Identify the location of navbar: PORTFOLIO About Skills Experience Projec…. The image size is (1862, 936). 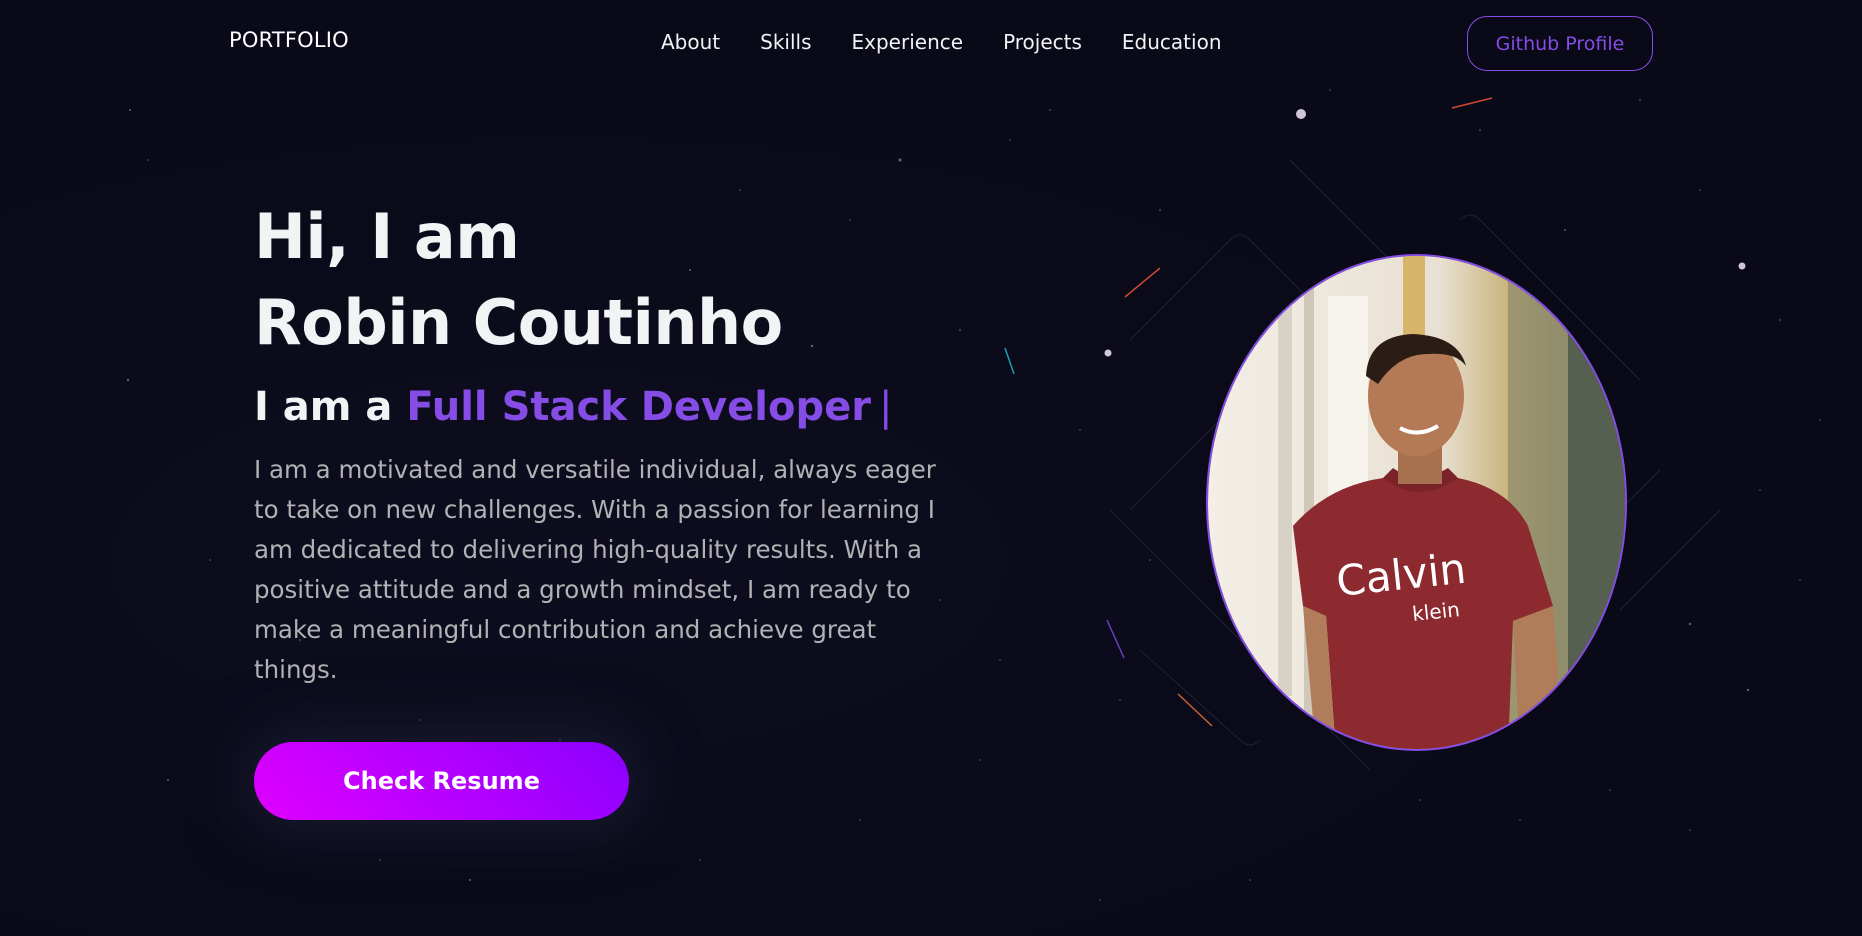
(931, 44).